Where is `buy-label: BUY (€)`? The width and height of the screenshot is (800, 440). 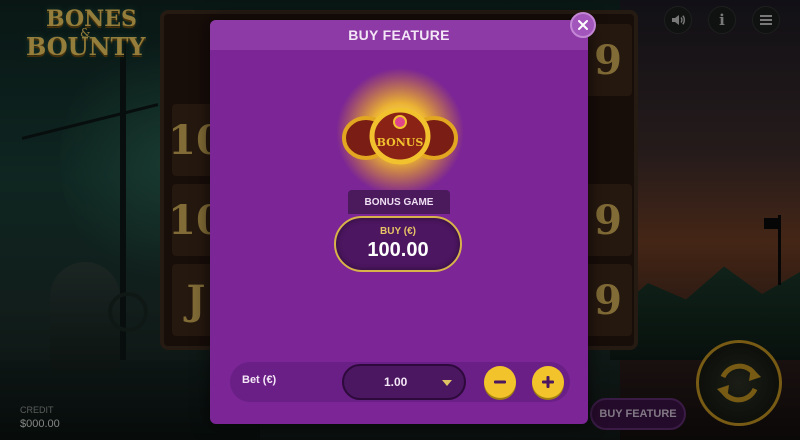 buy-label: BUY (€) is located at coordinates (398, 231).